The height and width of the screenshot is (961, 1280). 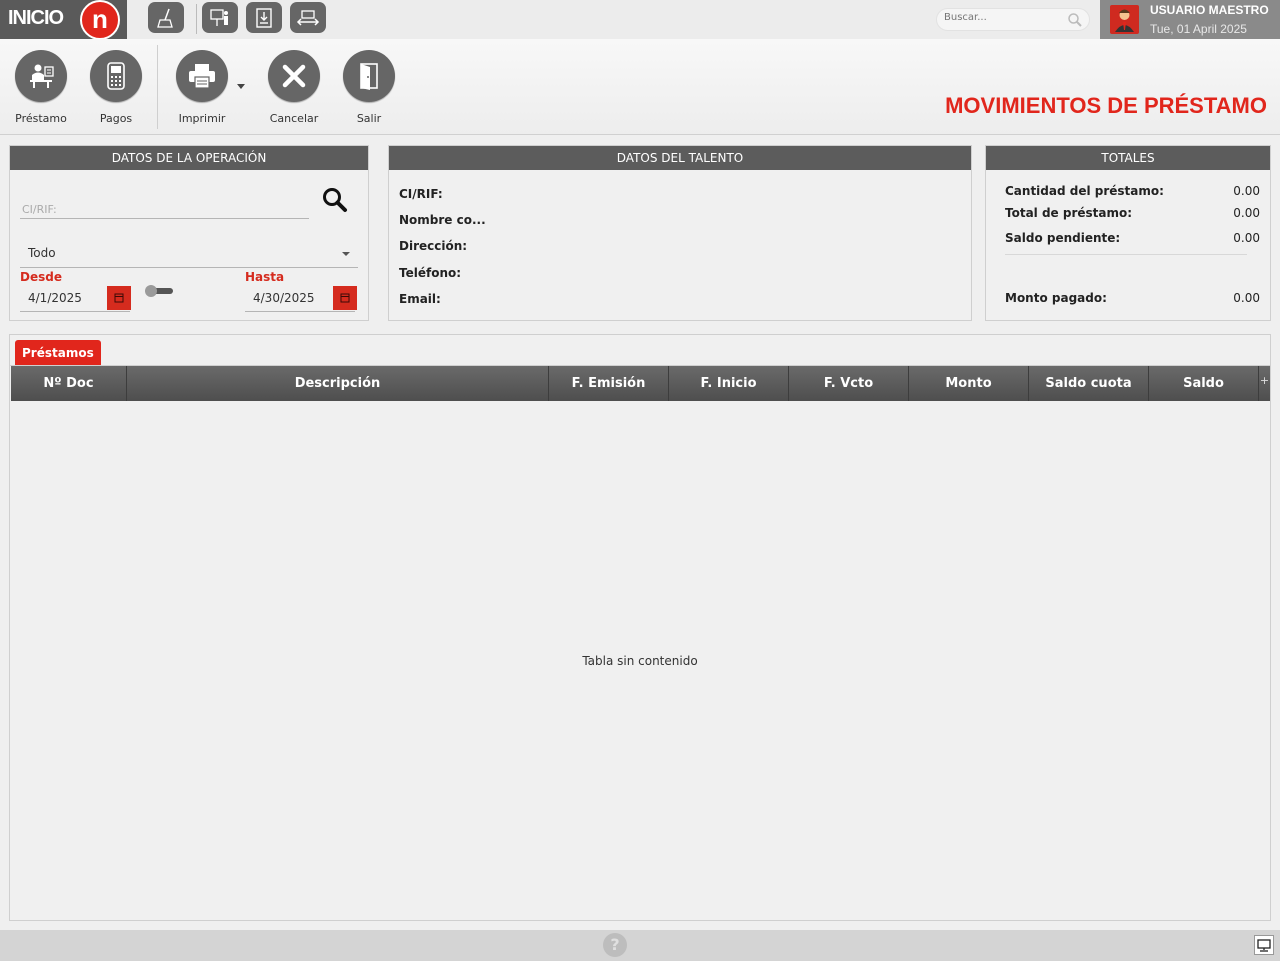 I want to click on door-exit-icon, so click(x=369, y=76).